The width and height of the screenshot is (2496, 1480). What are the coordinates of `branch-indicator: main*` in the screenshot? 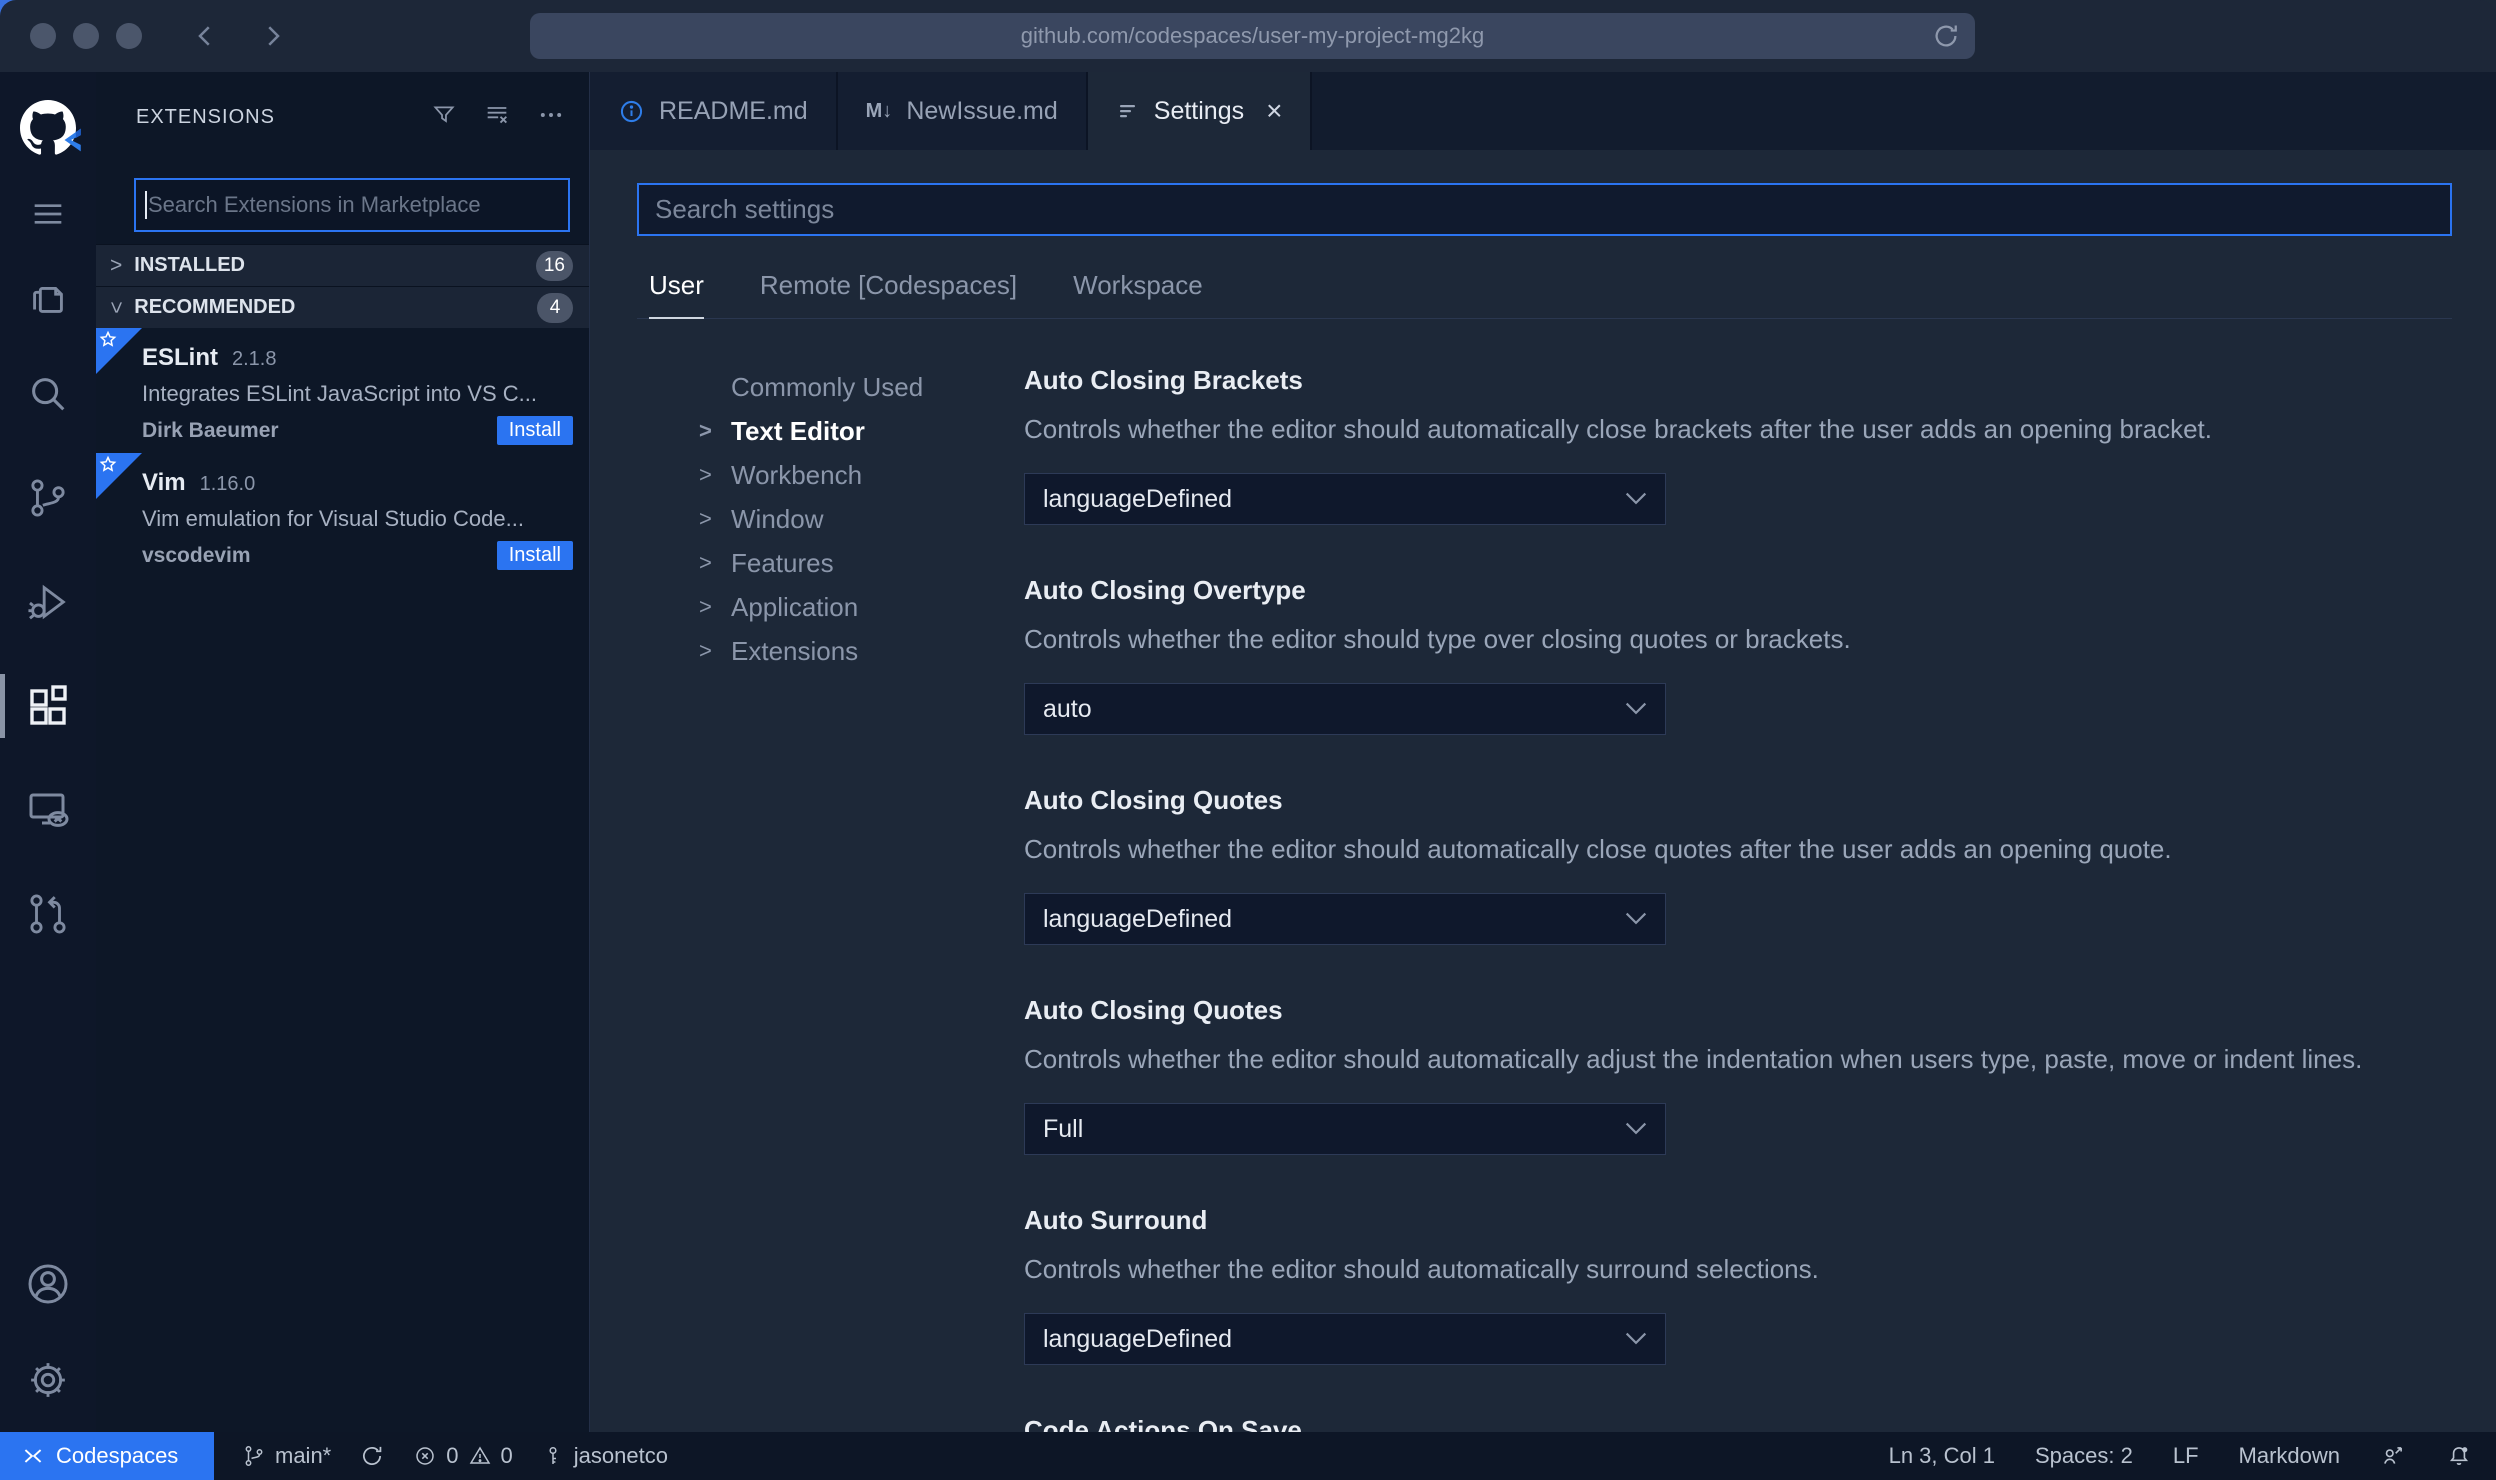 It's located at (286, 1456).